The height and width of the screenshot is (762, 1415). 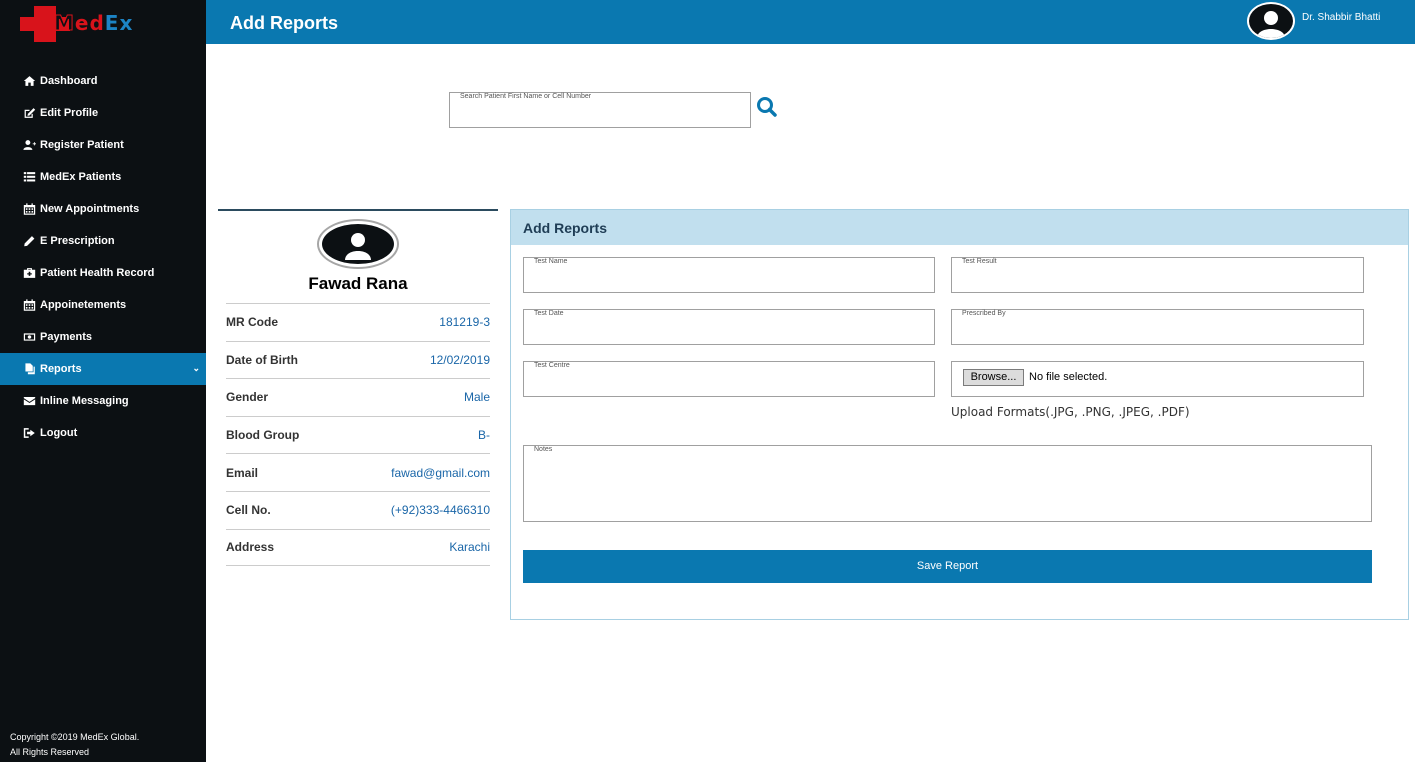 I want to click on sidebar-item-reports: Reports ⌄, so click(x=103, y=369).